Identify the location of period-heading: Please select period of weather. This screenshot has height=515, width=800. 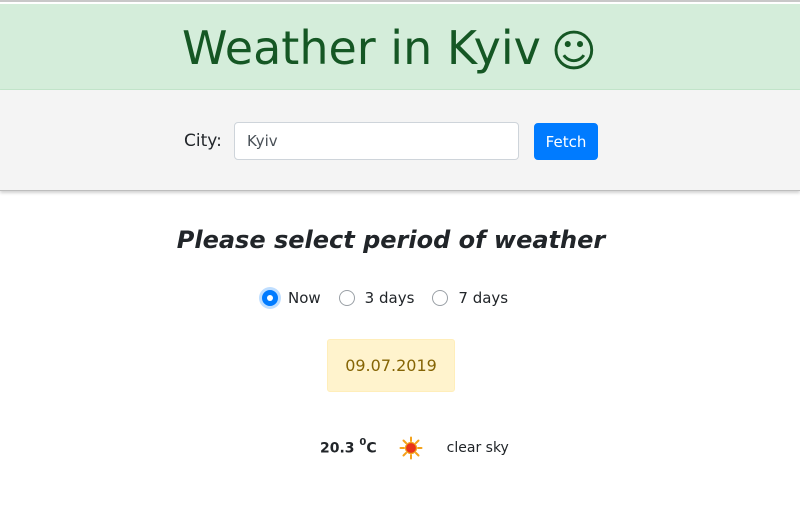
(391, 240).